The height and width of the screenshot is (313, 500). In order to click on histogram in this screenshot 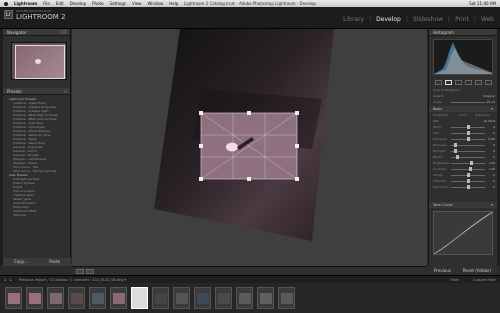, I will do `click(463, 57)`.